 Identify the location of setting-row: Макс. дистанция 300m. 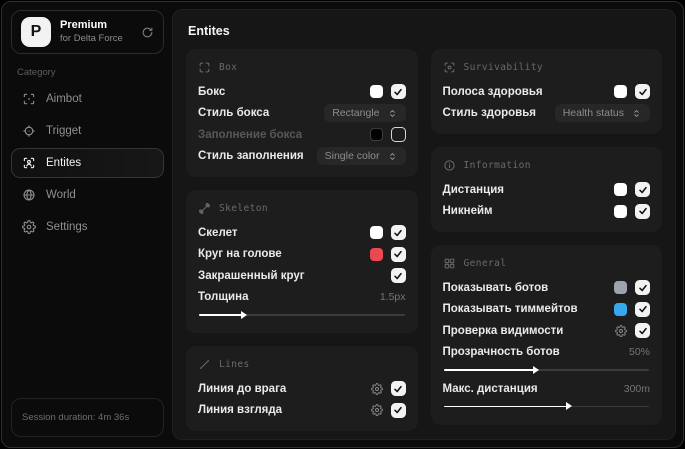
(547, 389).